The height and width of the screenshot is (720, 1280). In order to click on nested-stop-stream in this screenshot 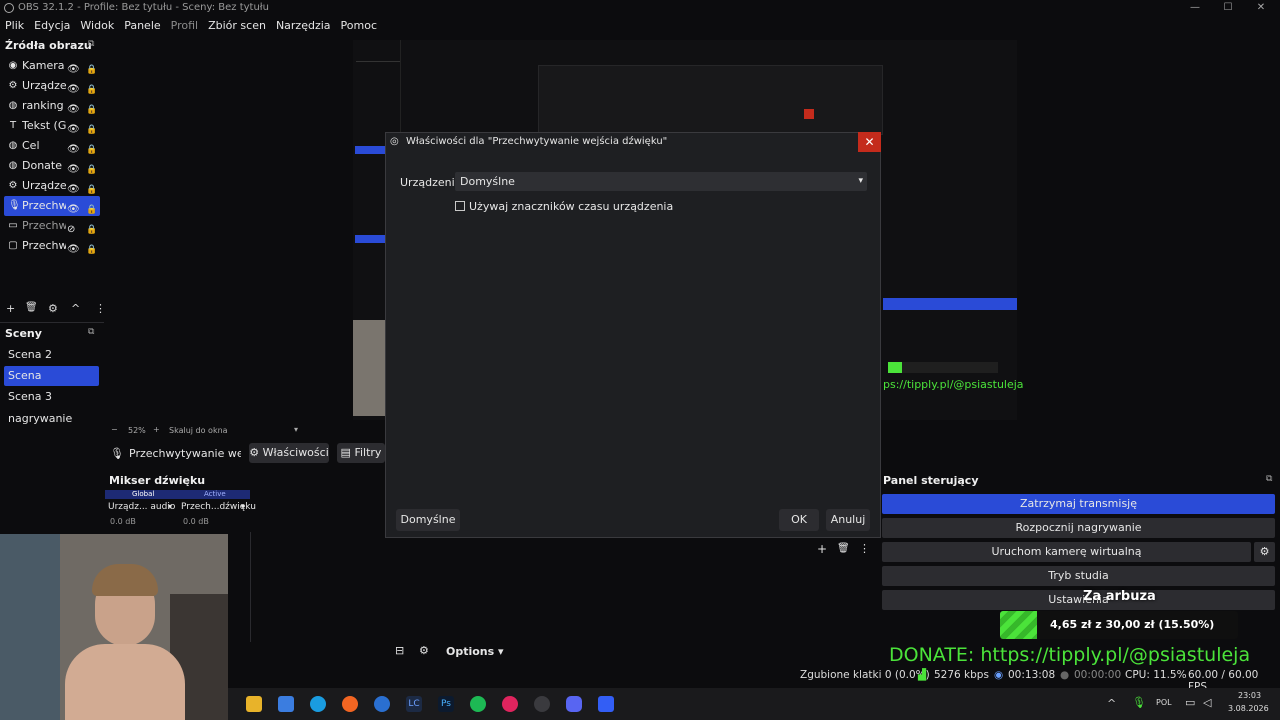, I will do `click(950, 304)`.